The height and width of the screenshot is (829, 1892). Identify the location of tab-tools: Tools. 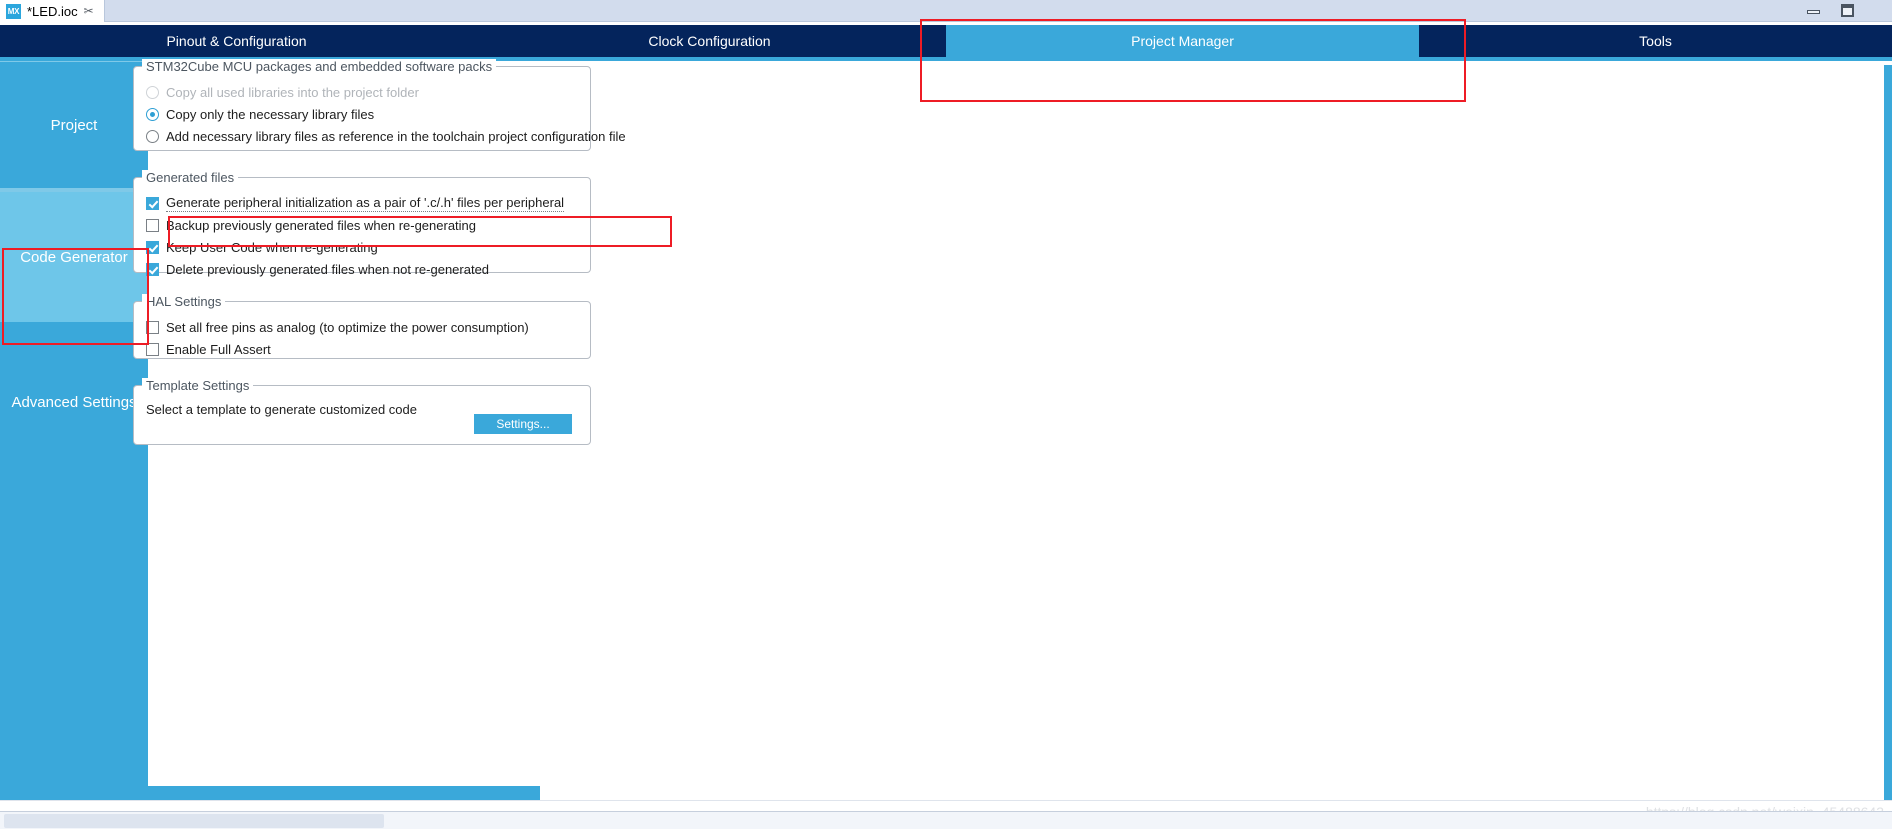
(1655, 41).